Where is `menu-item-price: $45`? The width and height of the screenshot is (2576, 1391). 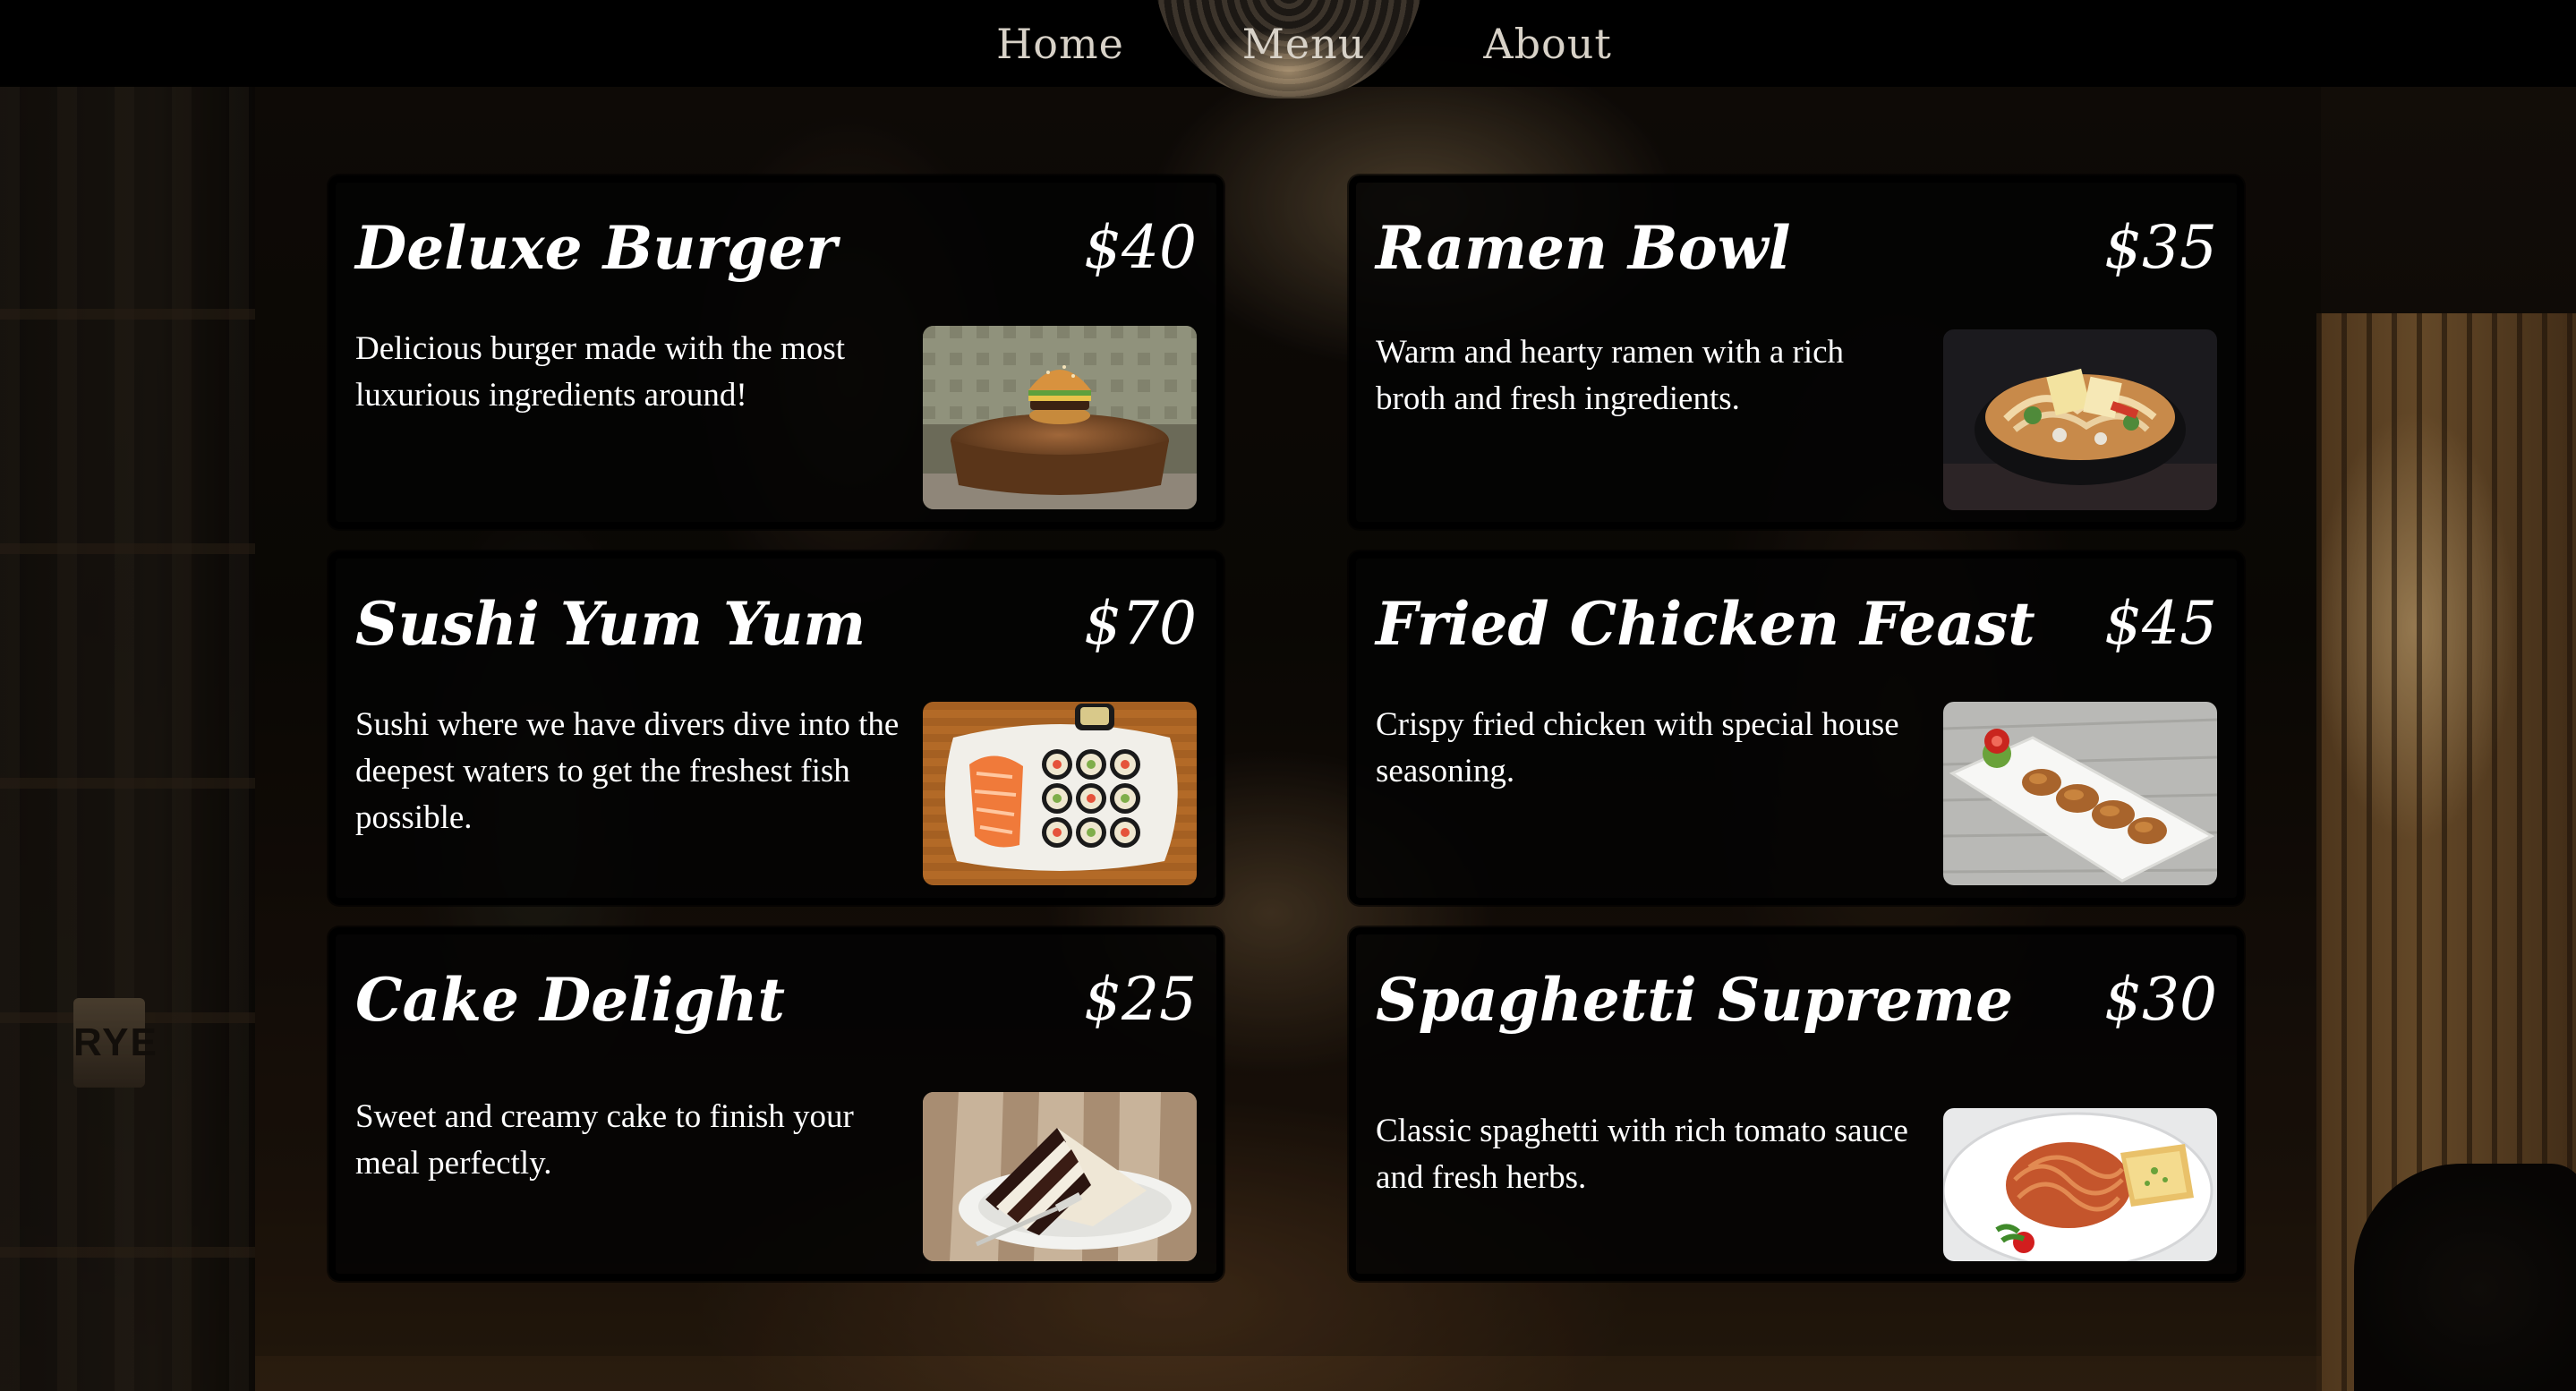 menu-item-price: $45 is located at coordinates (2160, 623).